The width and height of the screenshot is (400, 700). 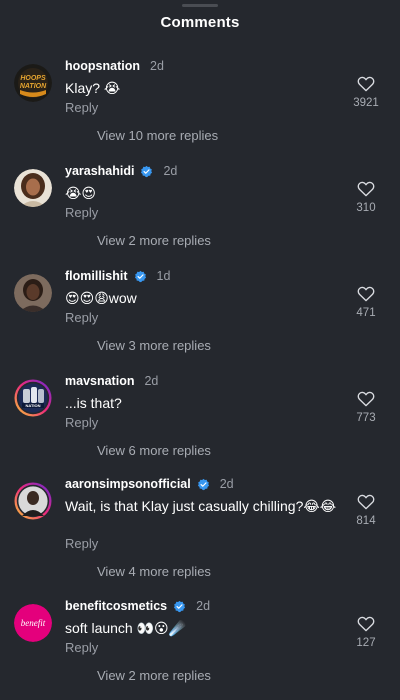 What do you see at coordinates (154, 345) in the screenshot?
I see `view-replies-button: View 3 more replies` at bounding box center [154, 345].